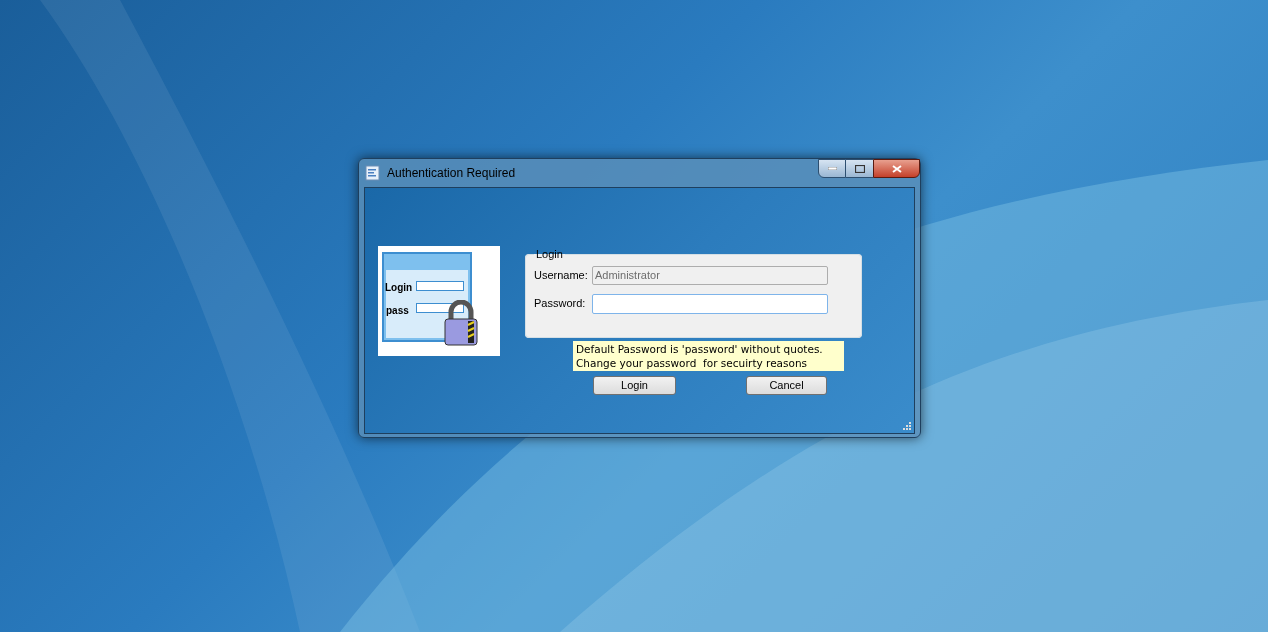 The height and width of the screenshot is (632, 1268). I want to click on group-title: Login, so click(549, 254).